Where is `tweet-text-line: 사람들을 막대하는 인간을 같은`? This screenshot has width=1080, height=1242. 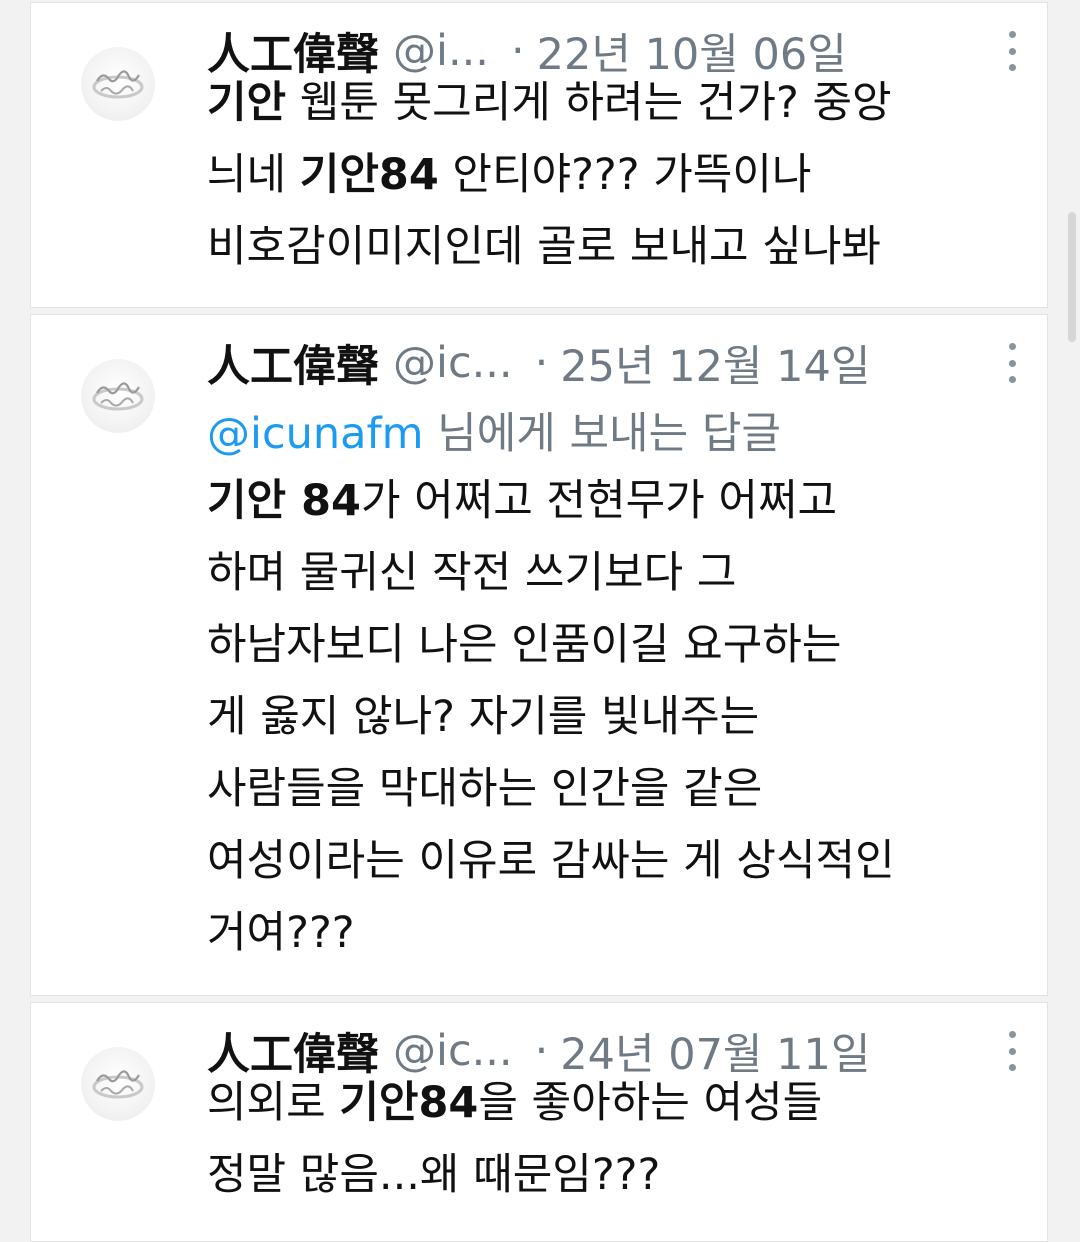 tweet-text-line: 사람들을 막대하는 인간을 같은 is located at coordinates (617, 789).